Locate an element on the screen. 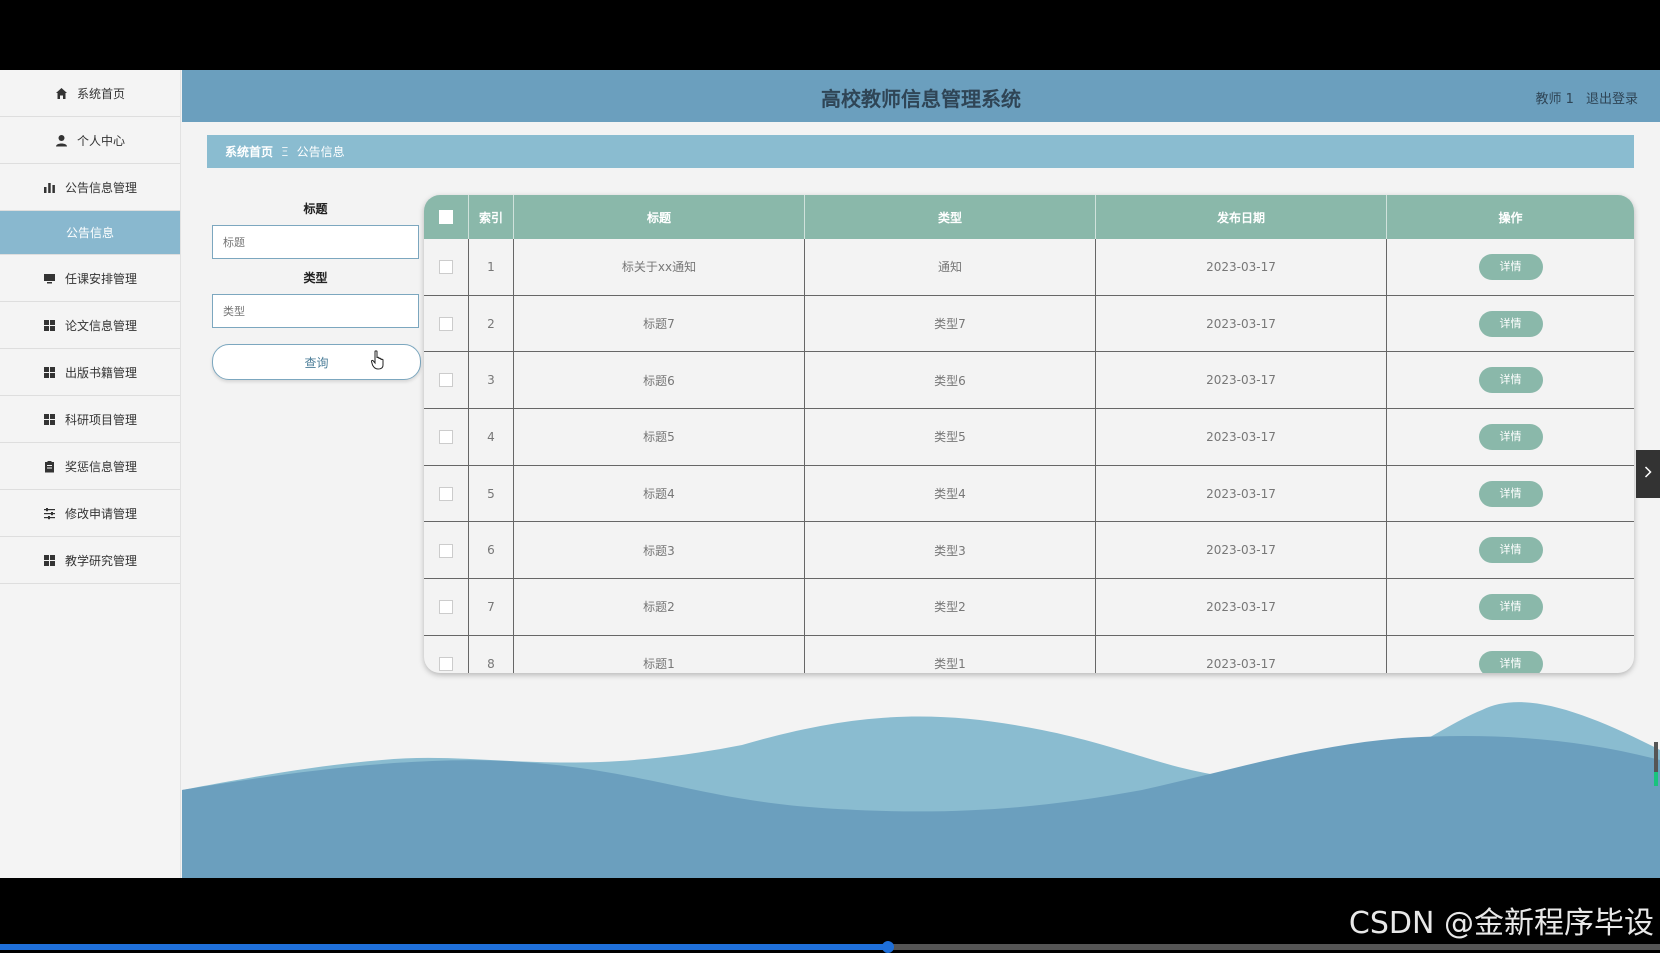  sidebar-item-label: 个人中心 is located at coordinates (100, 140).